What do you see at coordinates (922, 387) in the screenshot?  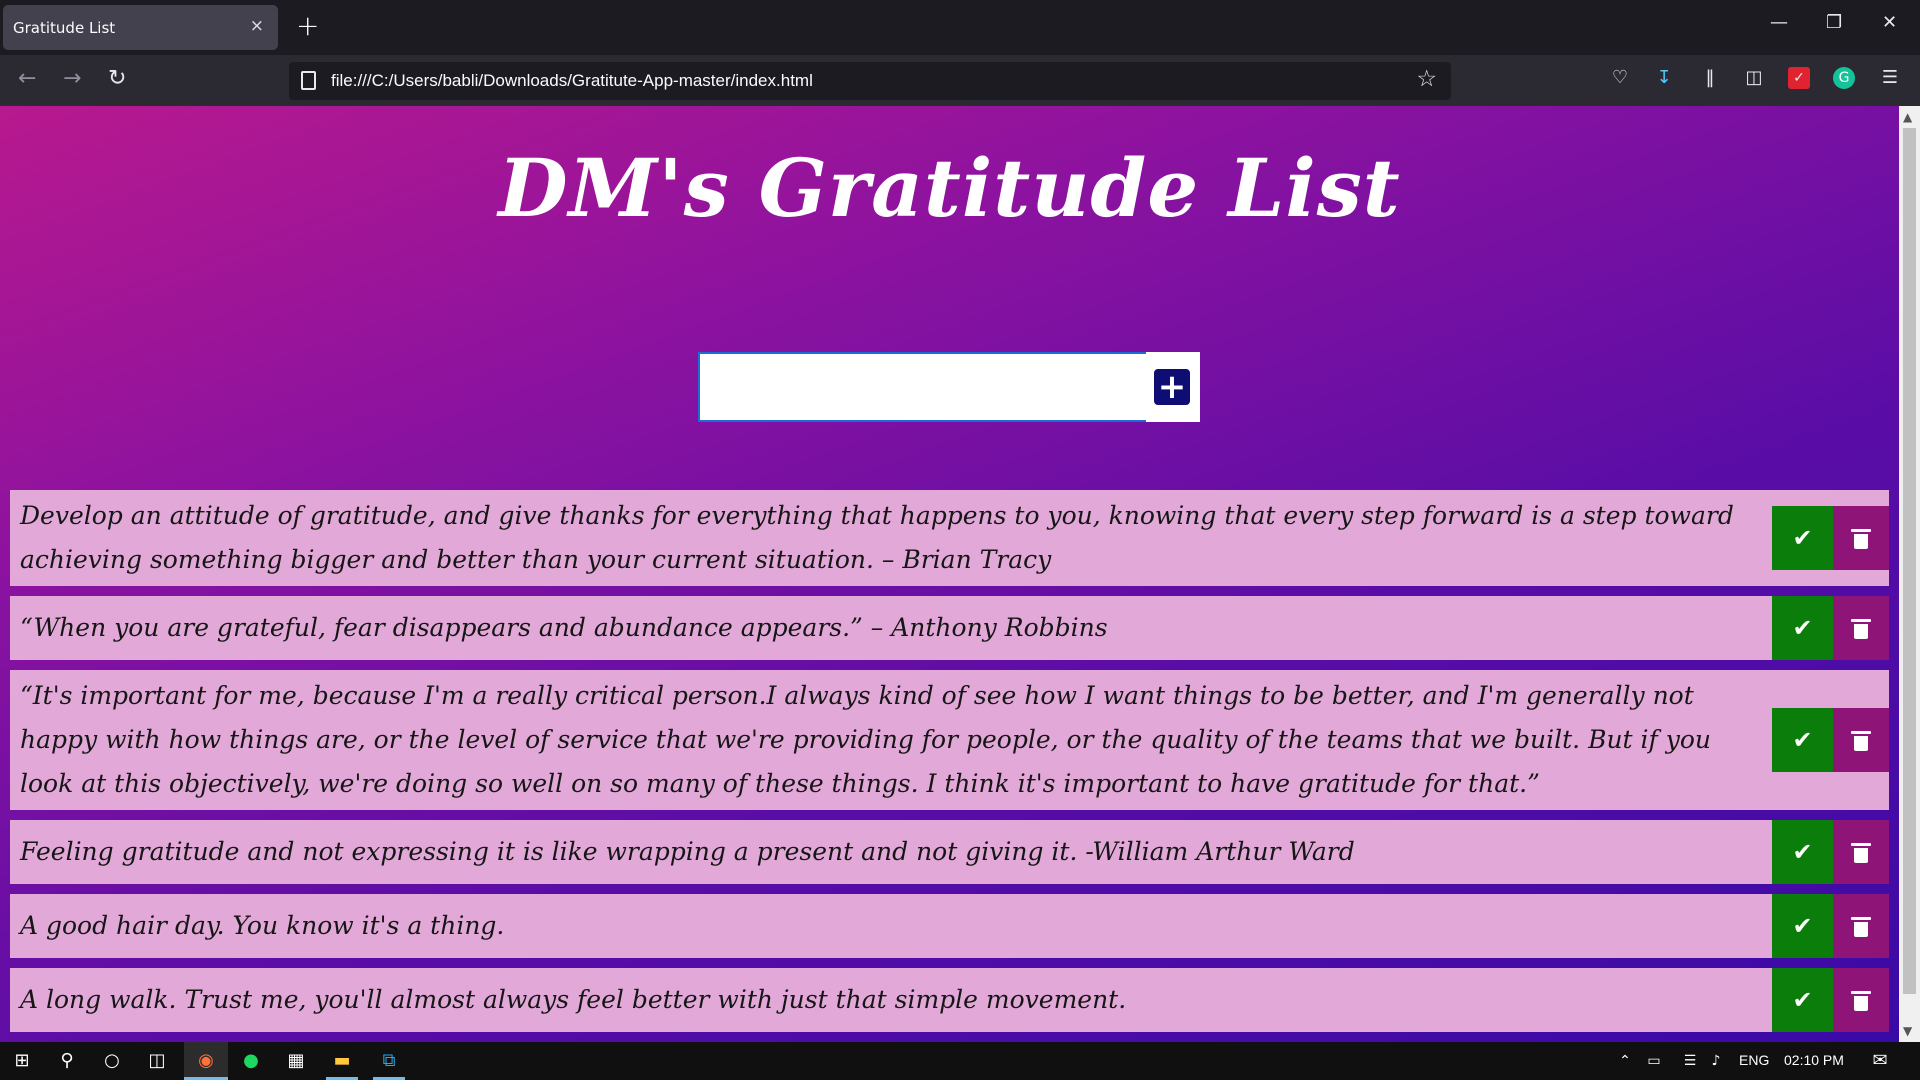 I see `gratitude-input` at bounding box center [922, 387].